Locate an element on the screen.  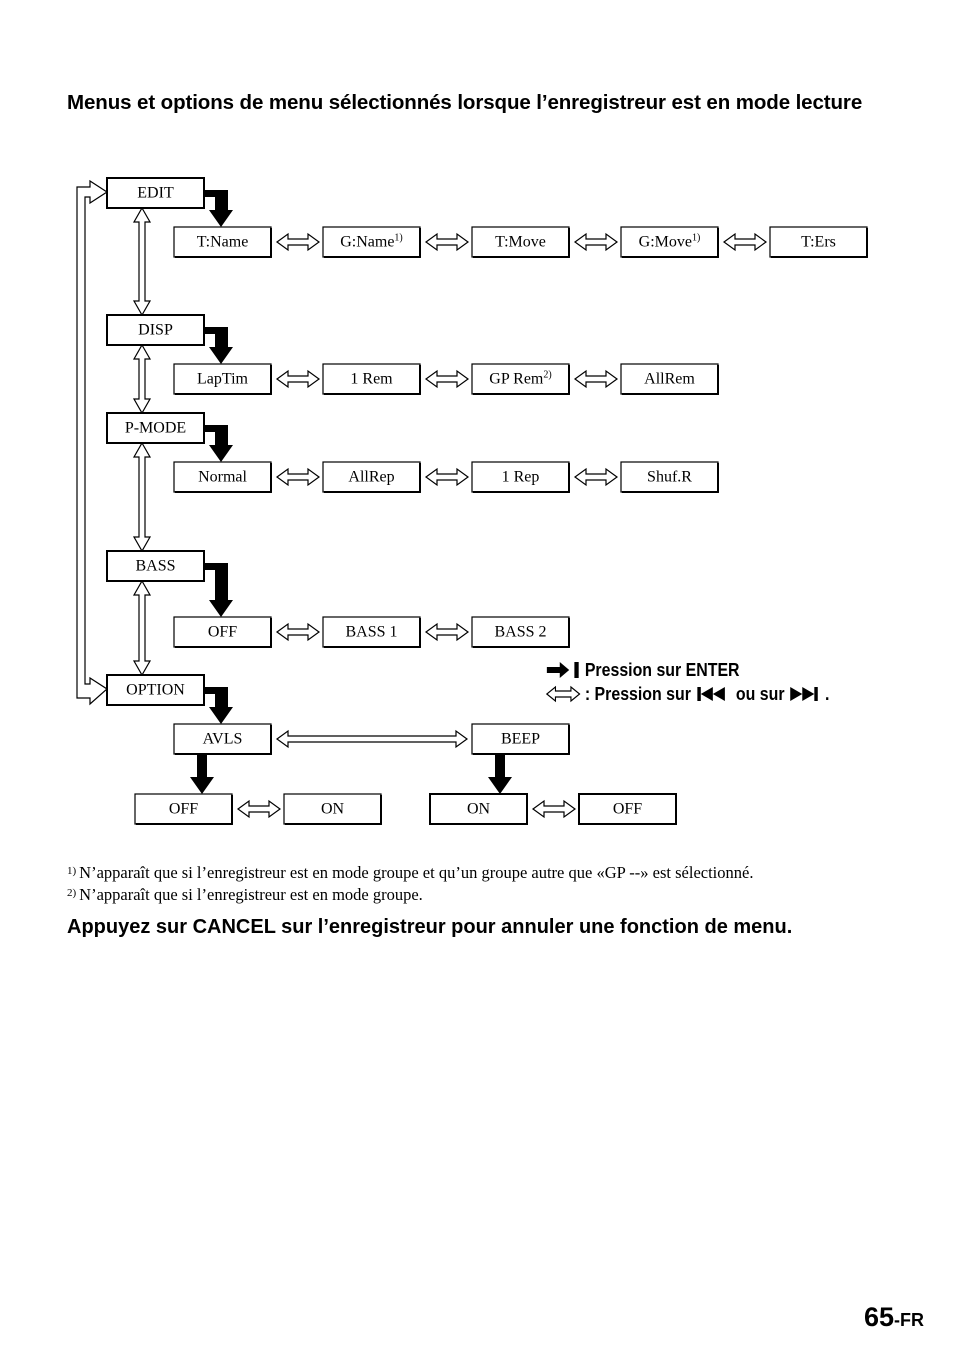
legend-enter: Pression sur ENTER is located at coordinates (643, 670).